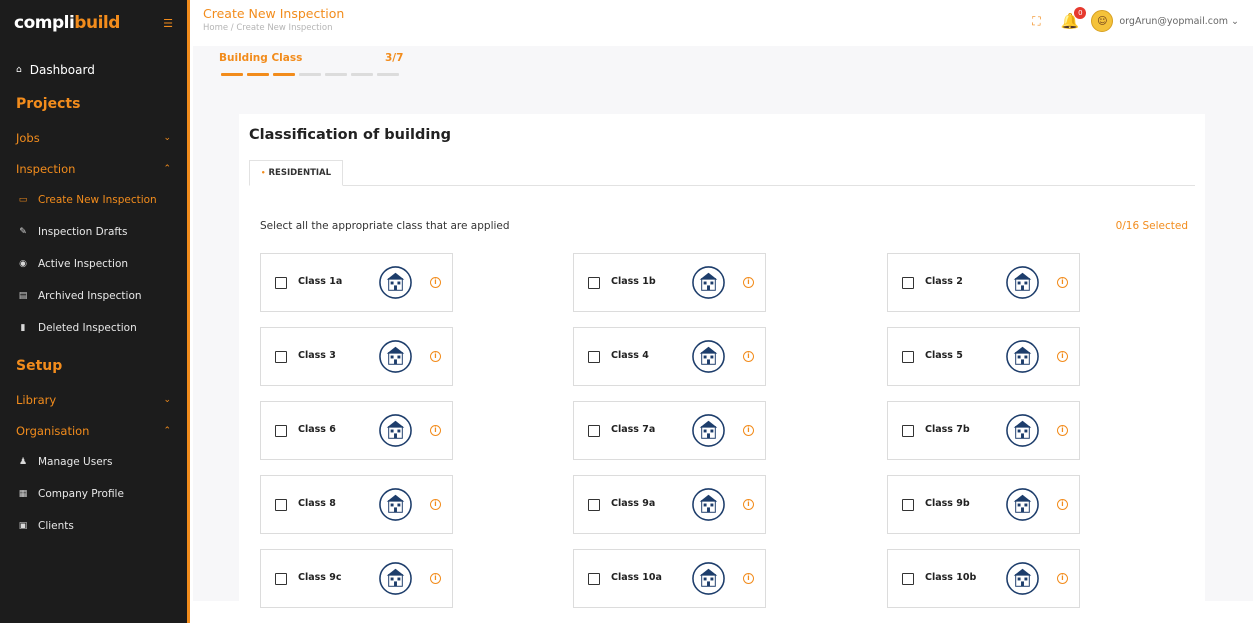  What do you see at coordinates (633, 429) in the screenshot?
I see `class-label: Class 7a` at bounding box center [633, 429].